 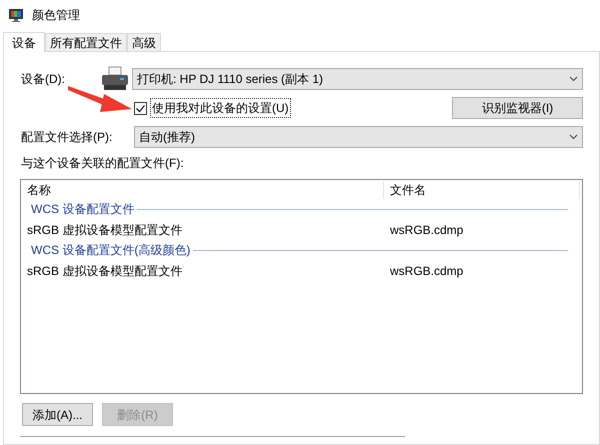 I want to click on group-header: WCS 设备配置文件, so click(x=82, y=209).